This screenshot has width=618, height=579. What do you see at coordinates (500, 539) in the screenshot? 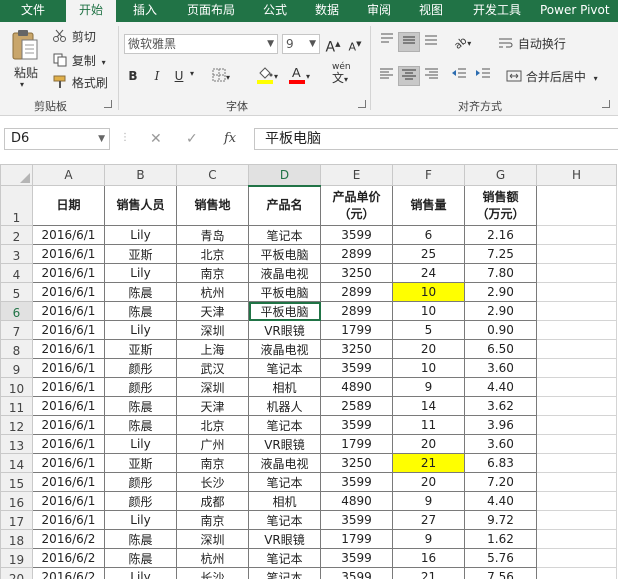
I see `cell: 1.62` at bounding box center [500, 539].